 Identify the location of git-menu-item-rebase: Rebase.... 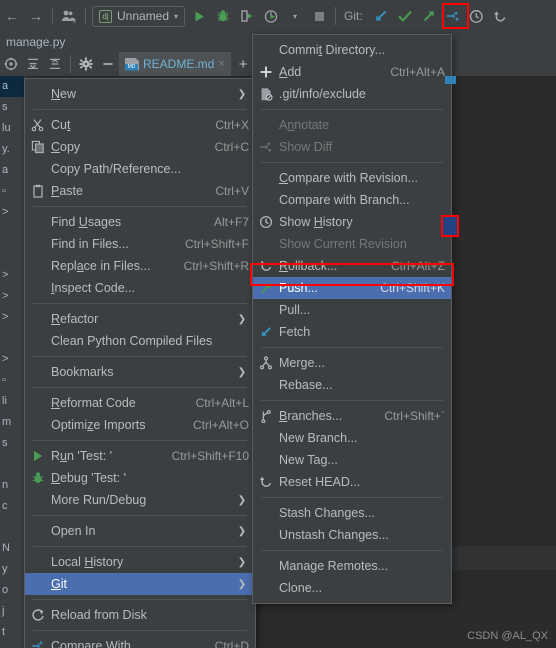
(352, 385).